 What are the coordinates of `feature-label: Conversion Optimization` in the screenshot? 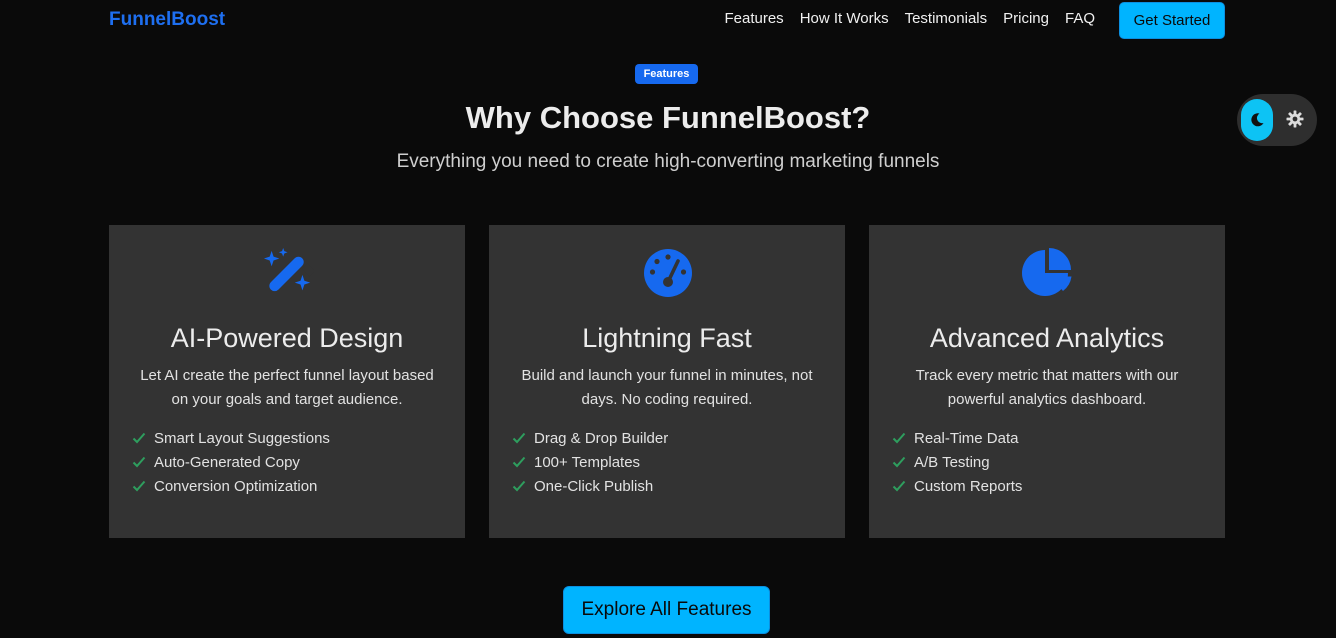 It's located at (236, 486).